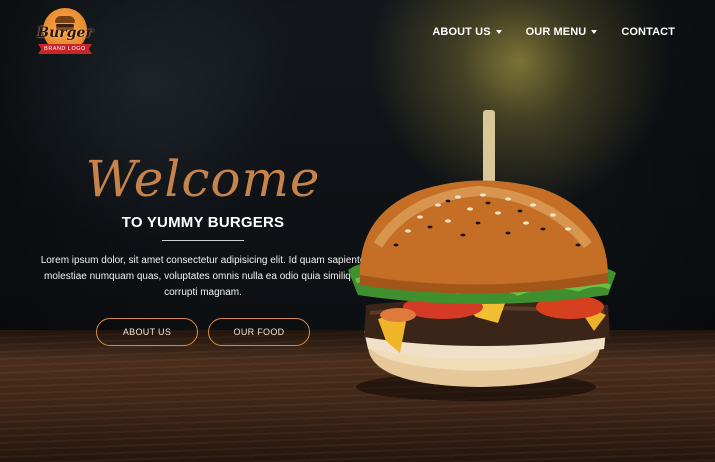  What do you see at coordinates (147, 332) in the screenshot?
I see `about-us-button: ABOUT US` at bounding box center [147, 332].